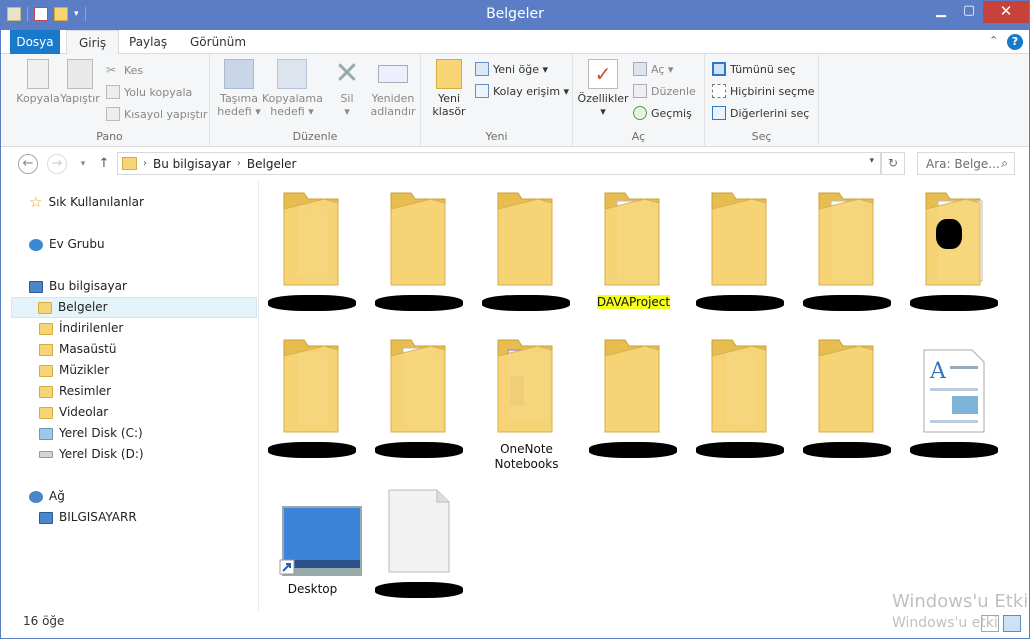 The width and height of the screenshot is (1030, 639). Describe the element at coordinates (91, 433) in the screenshot. I see `nav-item-local-disk-c: Yerel Disk (C:)` at that location.